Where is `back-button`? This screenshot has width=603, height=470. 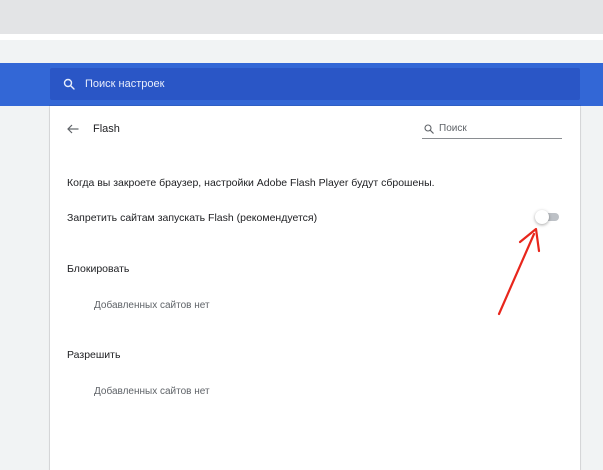 back-button is located at coordinates (73, 130).